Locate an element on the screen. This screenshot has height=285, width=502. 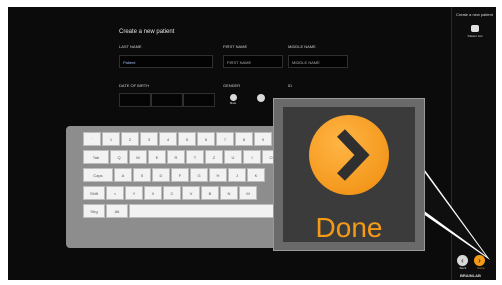
done-zoom-inner: Done is located at coordinates (349, 175).